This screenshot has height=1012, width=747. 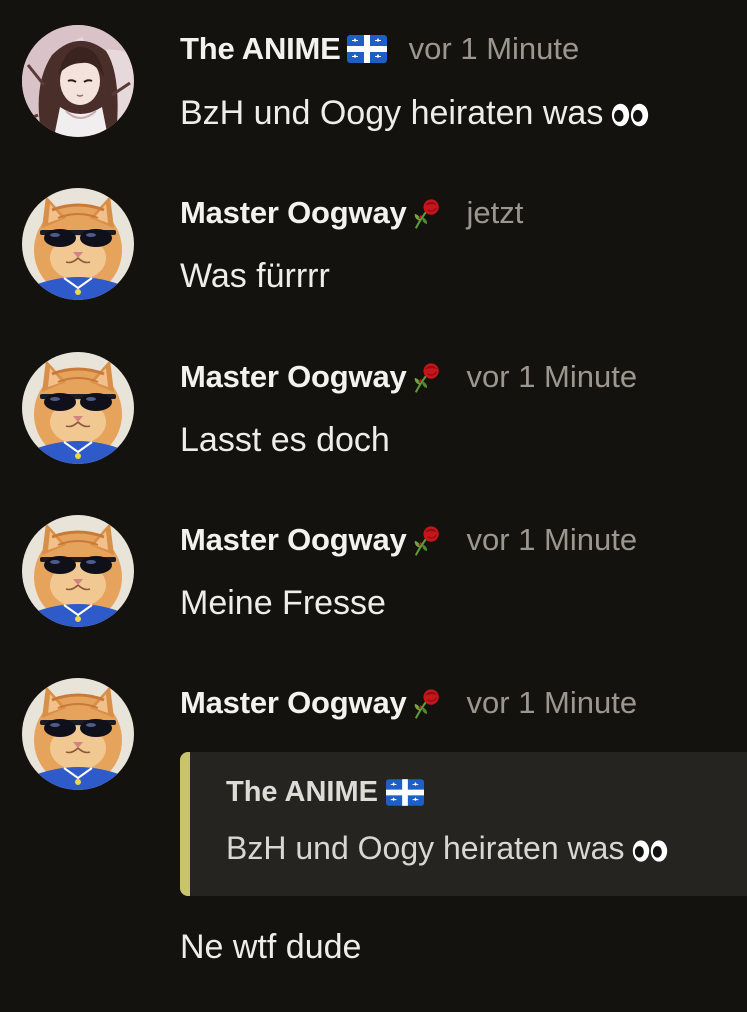 I want to click on message-text: Ne wtf dude, so click(x=271, y=947).